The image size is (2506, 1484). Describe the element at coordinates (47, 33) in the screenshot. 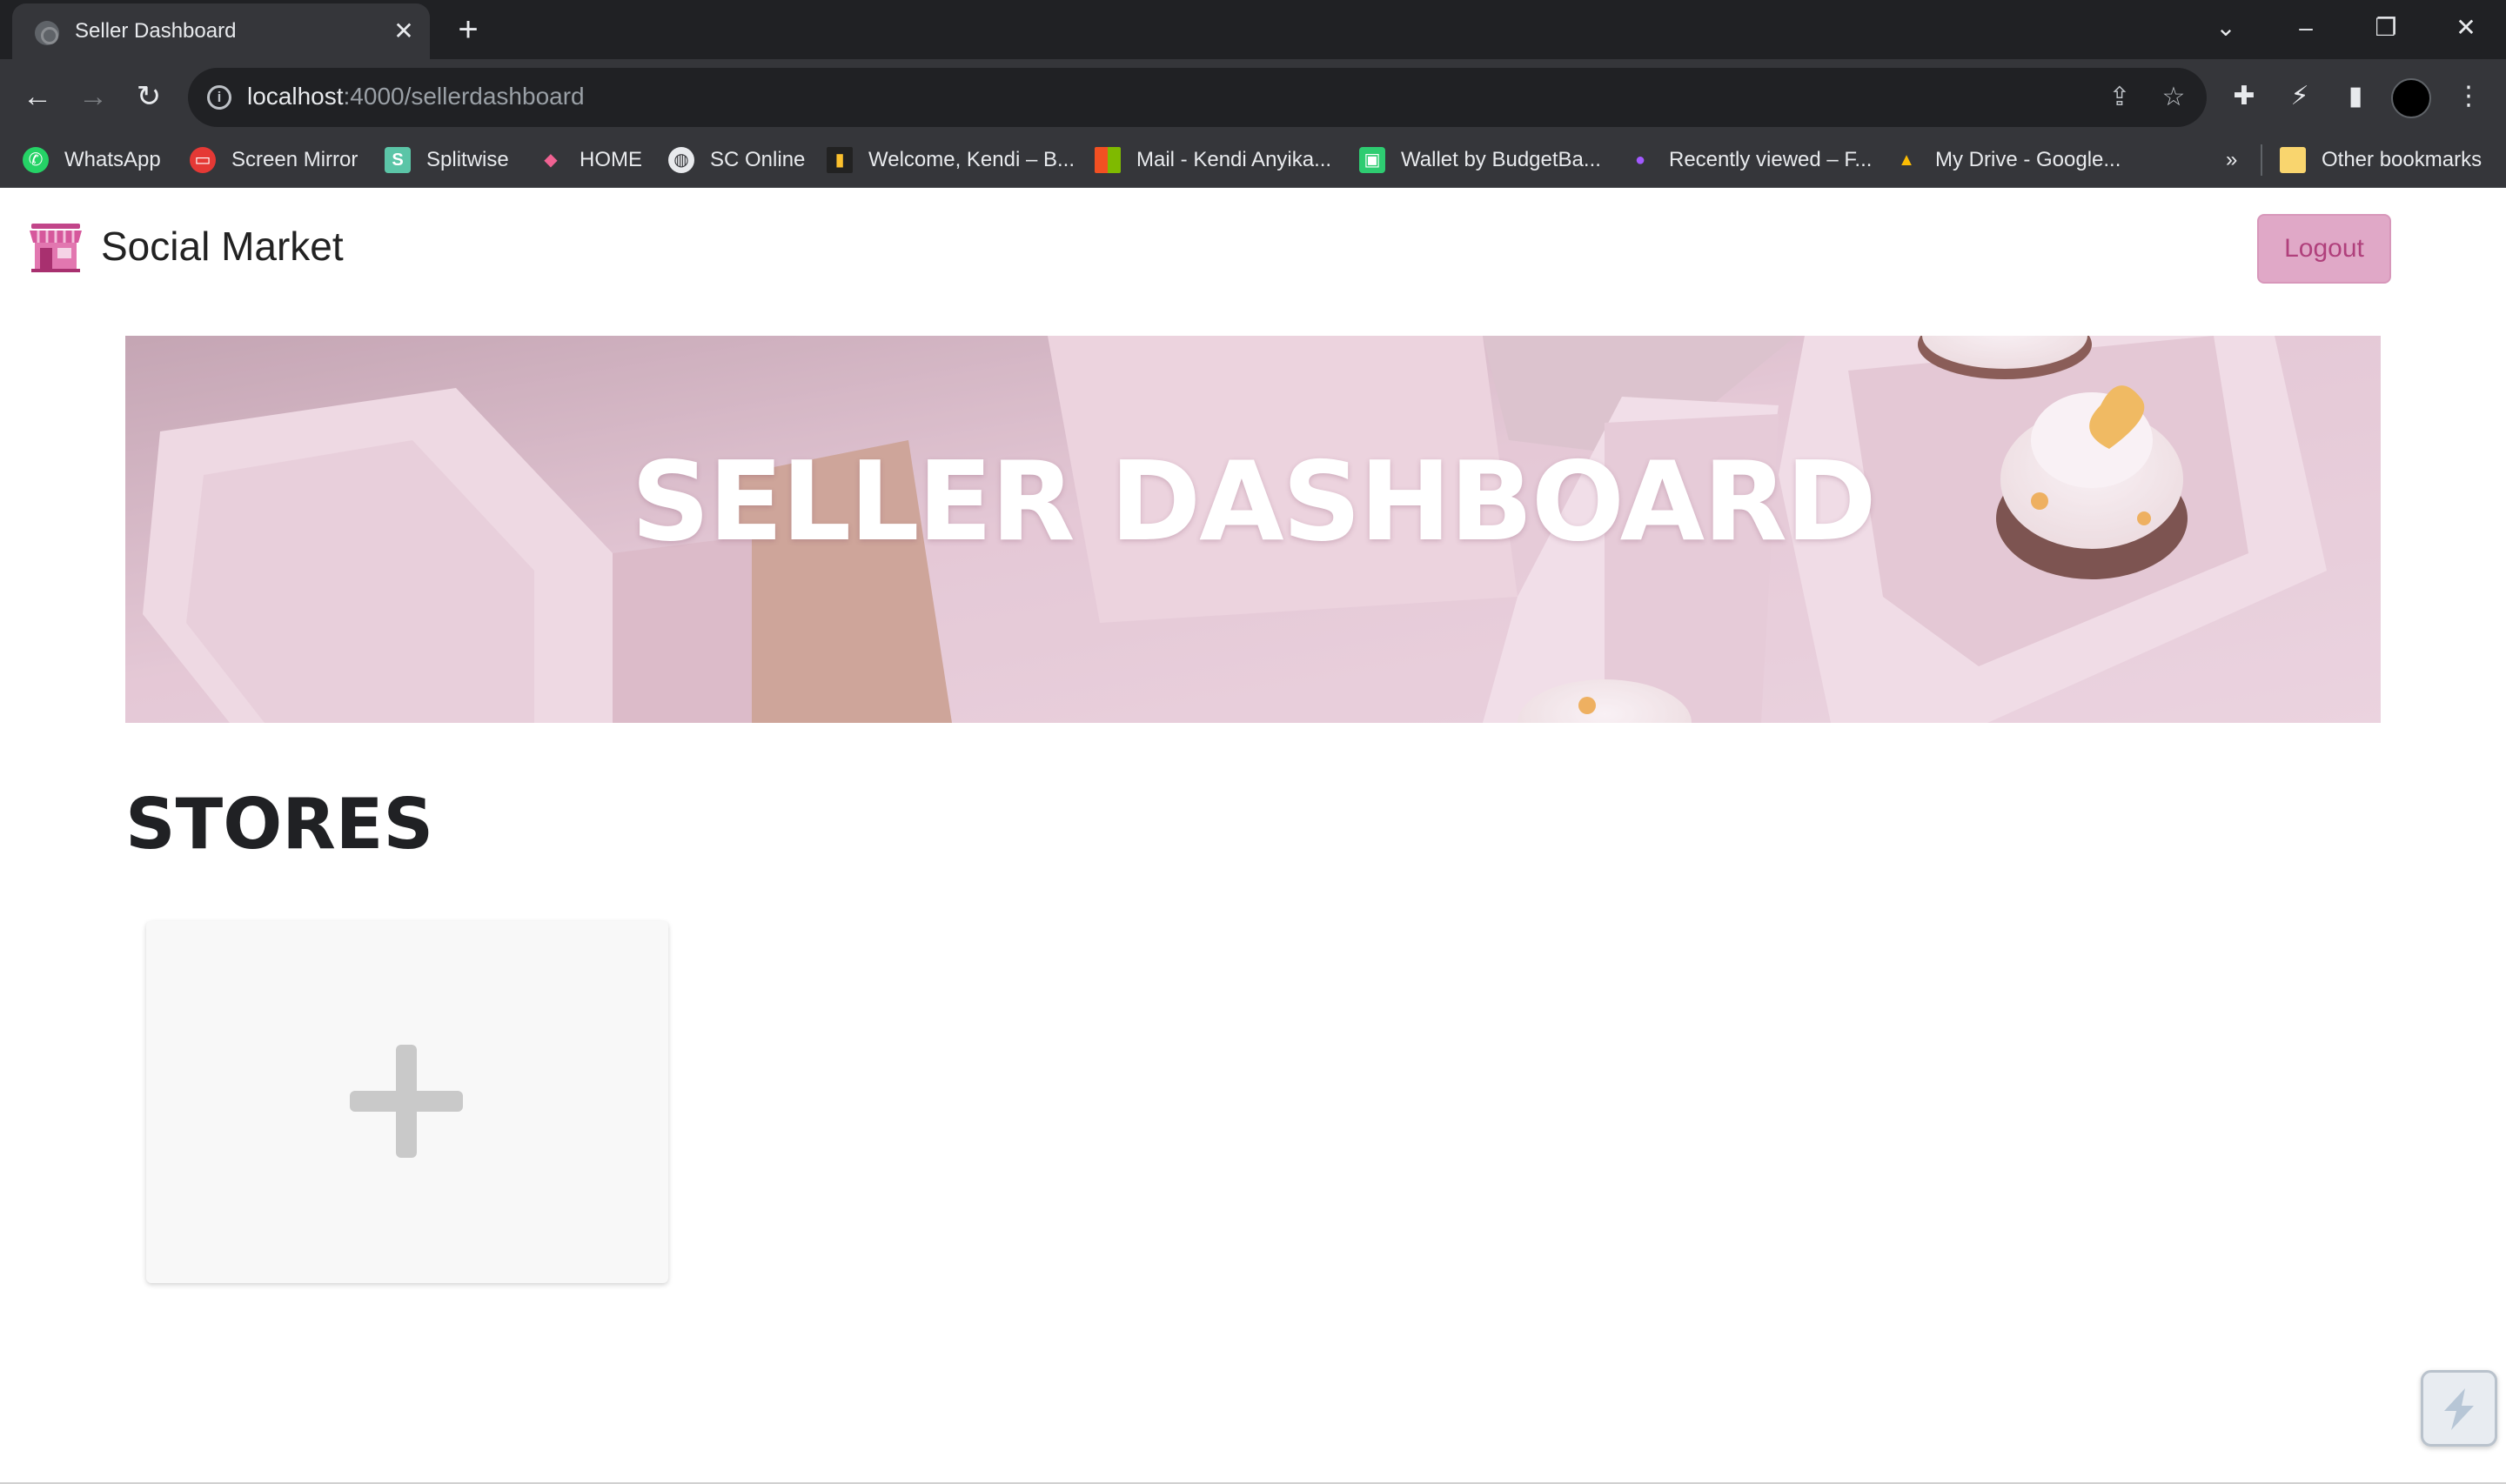

I see `globe-icon` at that location.